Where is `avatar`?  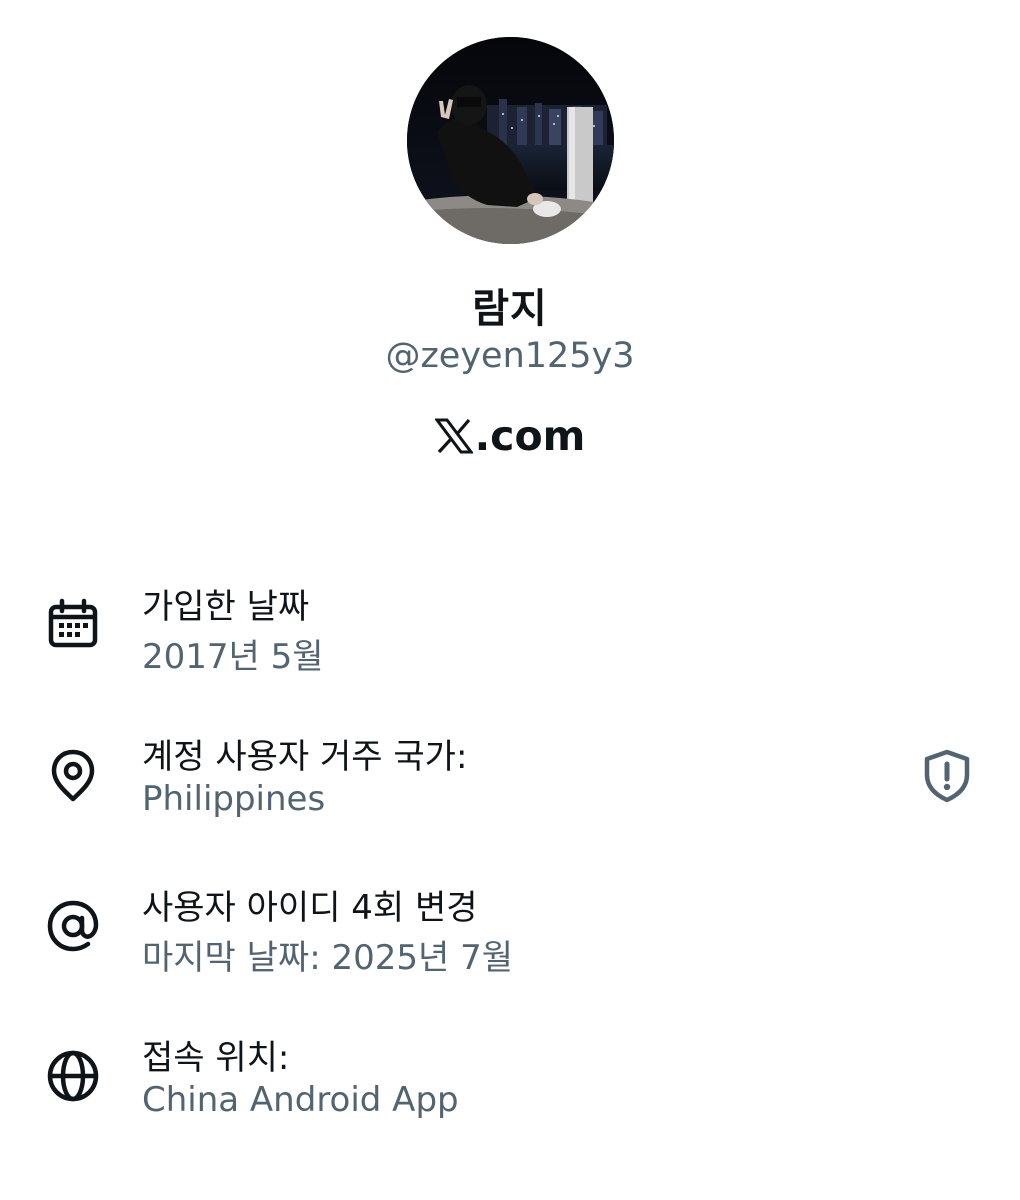 avatar is located at coordinates (510, 140).